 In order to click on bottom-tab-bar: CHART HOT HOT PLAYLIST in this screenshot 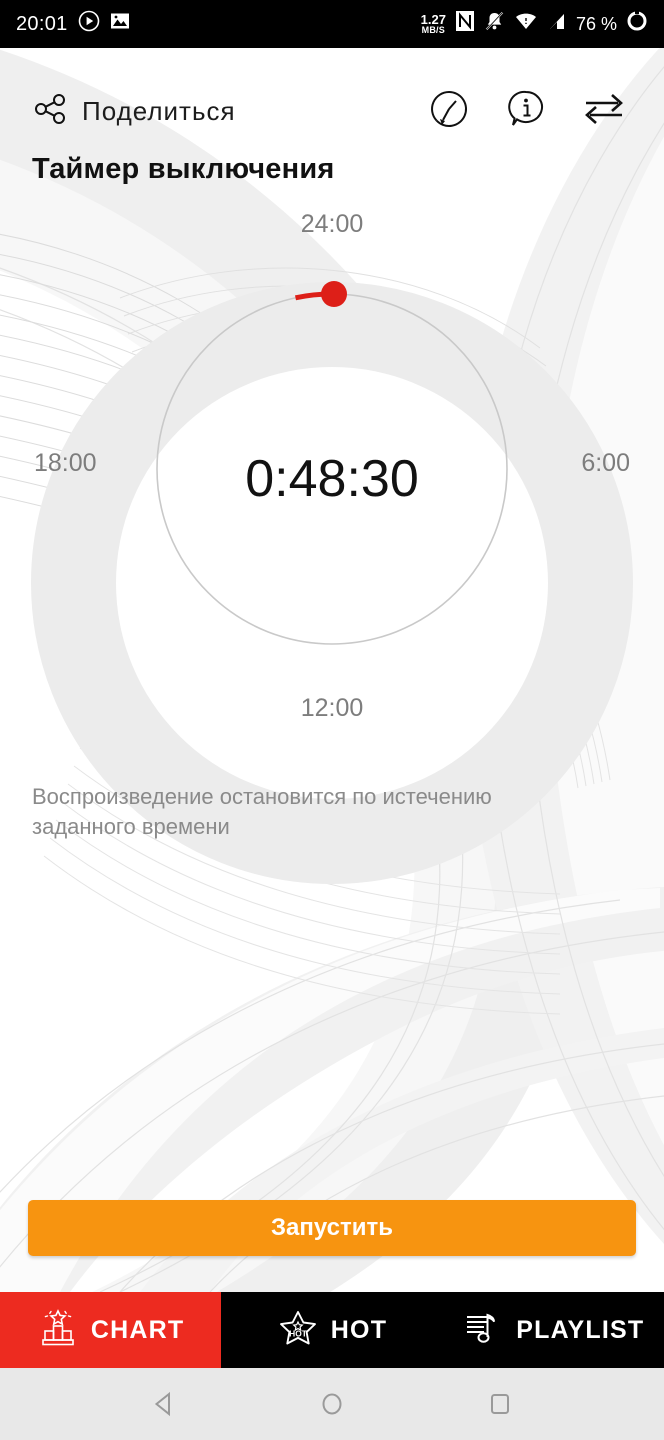, I will do `click(332, 1330)`.